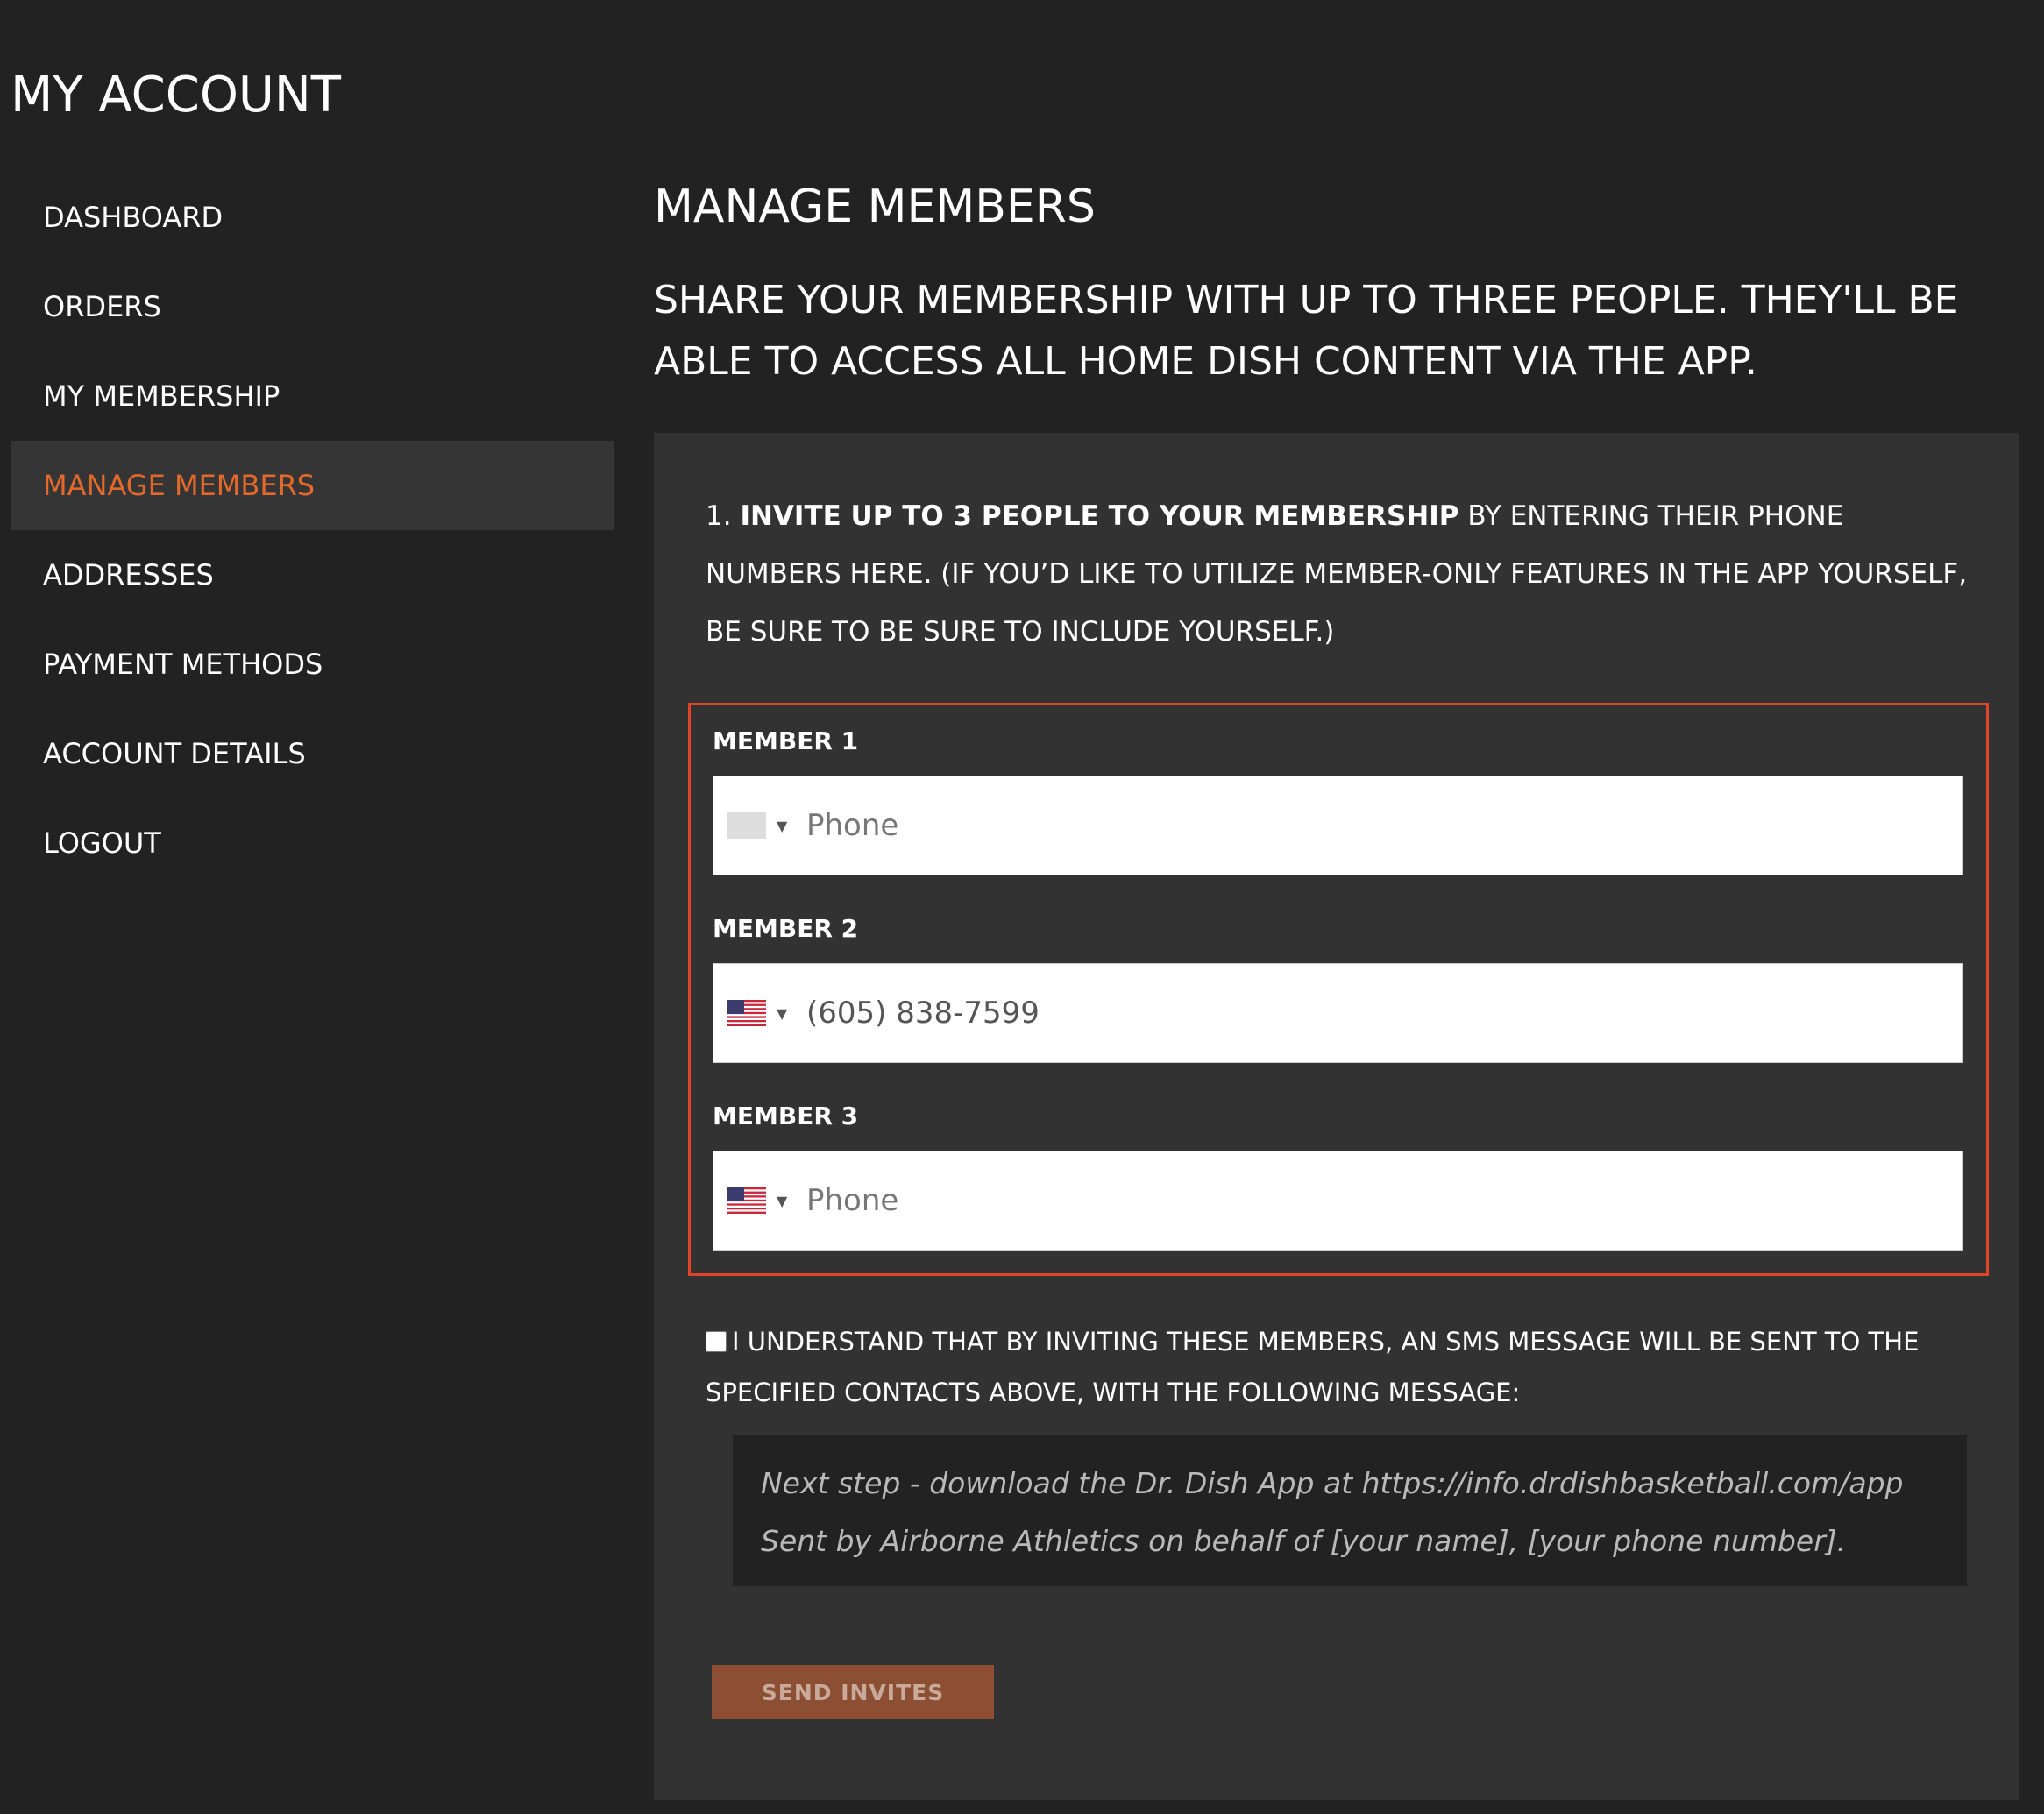 Image resolution: width=2044 pixels, height=1814 pixels. I want to click on member-3-phone-field: ▼, so click(1338, 1201).